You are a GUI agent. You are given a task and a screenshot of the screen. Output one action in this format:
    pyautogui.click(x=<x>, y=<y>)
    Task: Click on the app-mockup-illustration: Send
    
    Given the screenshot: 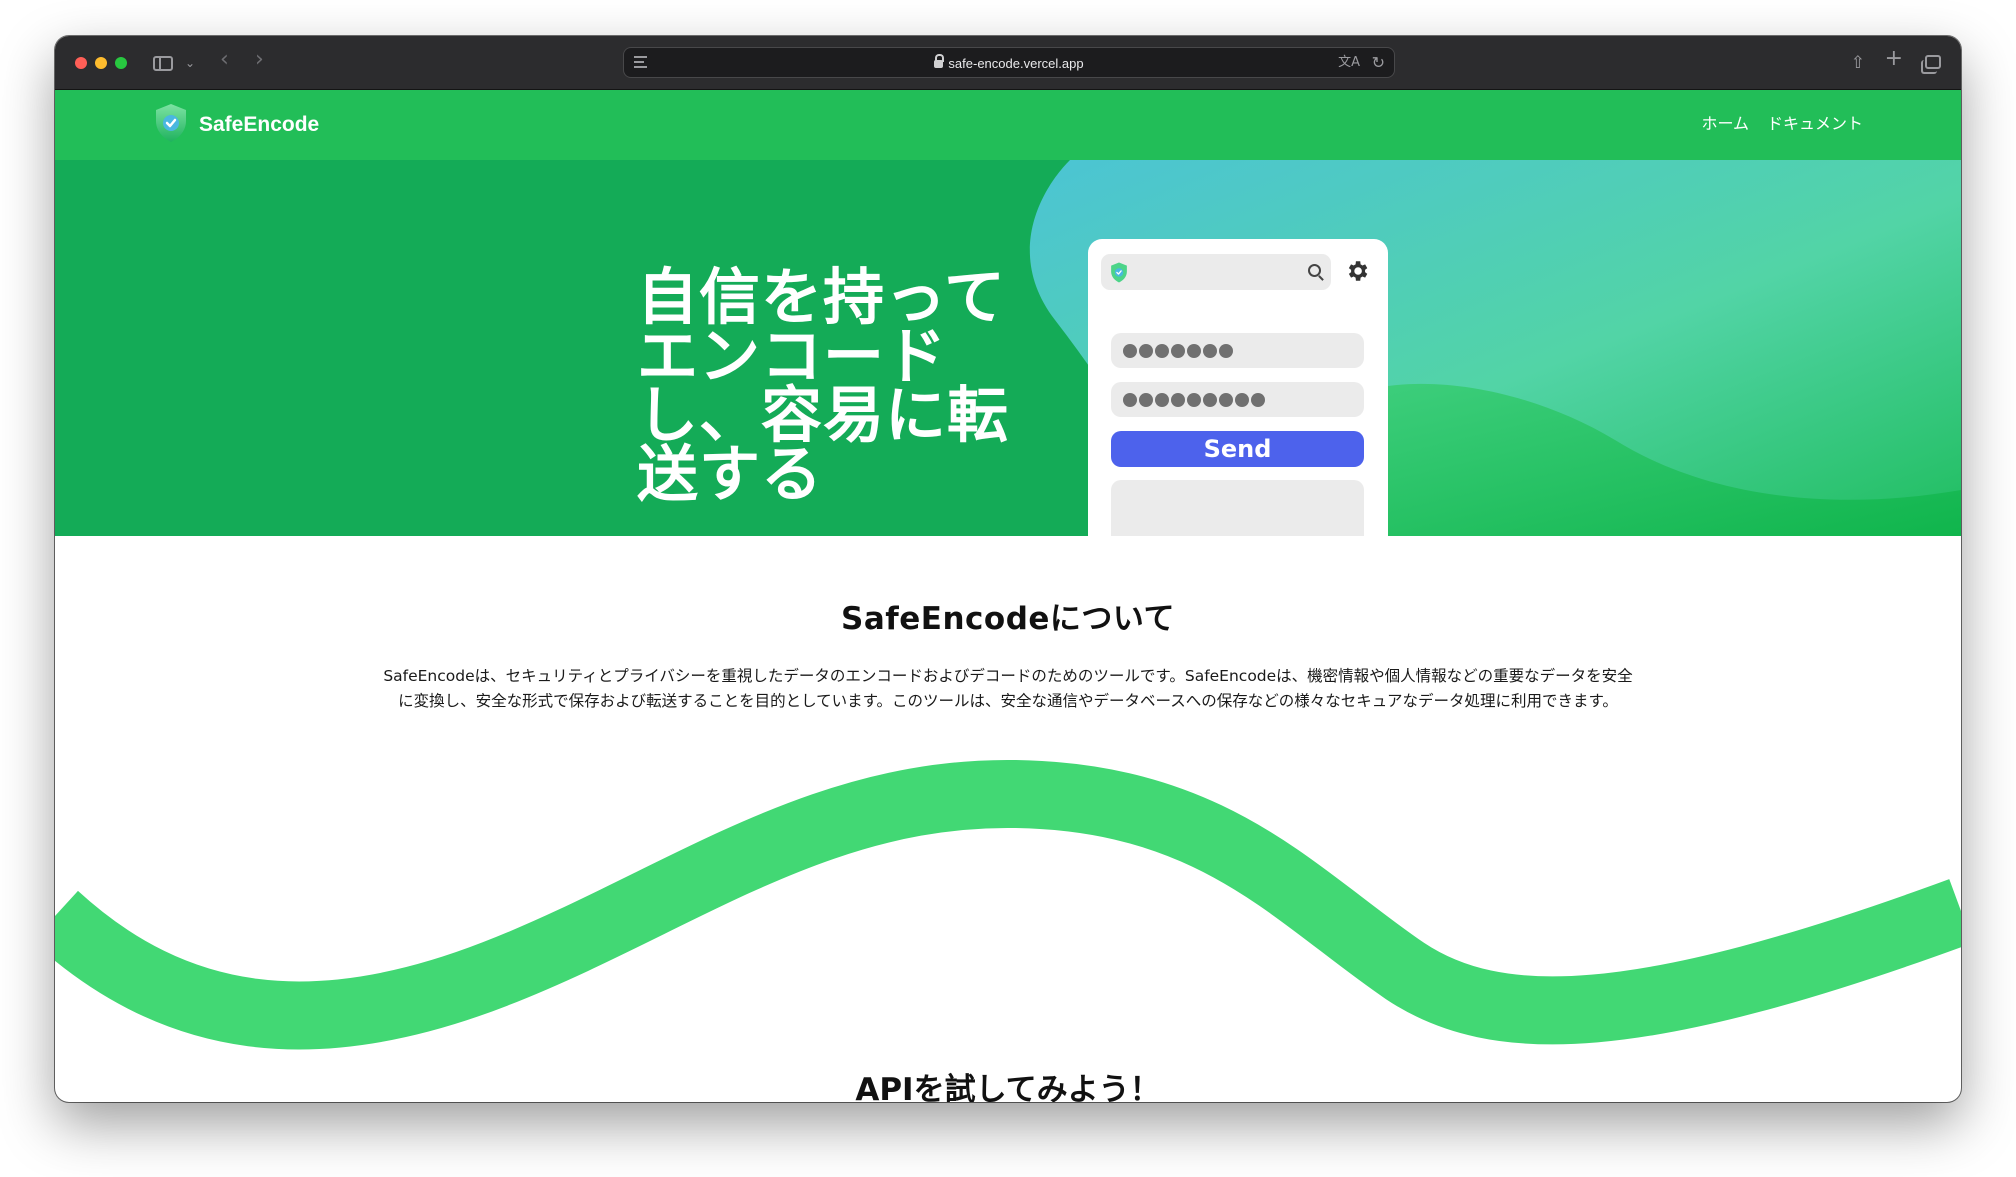 What is the action you would take?
    pyautogui.click(x=1238, y=387)
    